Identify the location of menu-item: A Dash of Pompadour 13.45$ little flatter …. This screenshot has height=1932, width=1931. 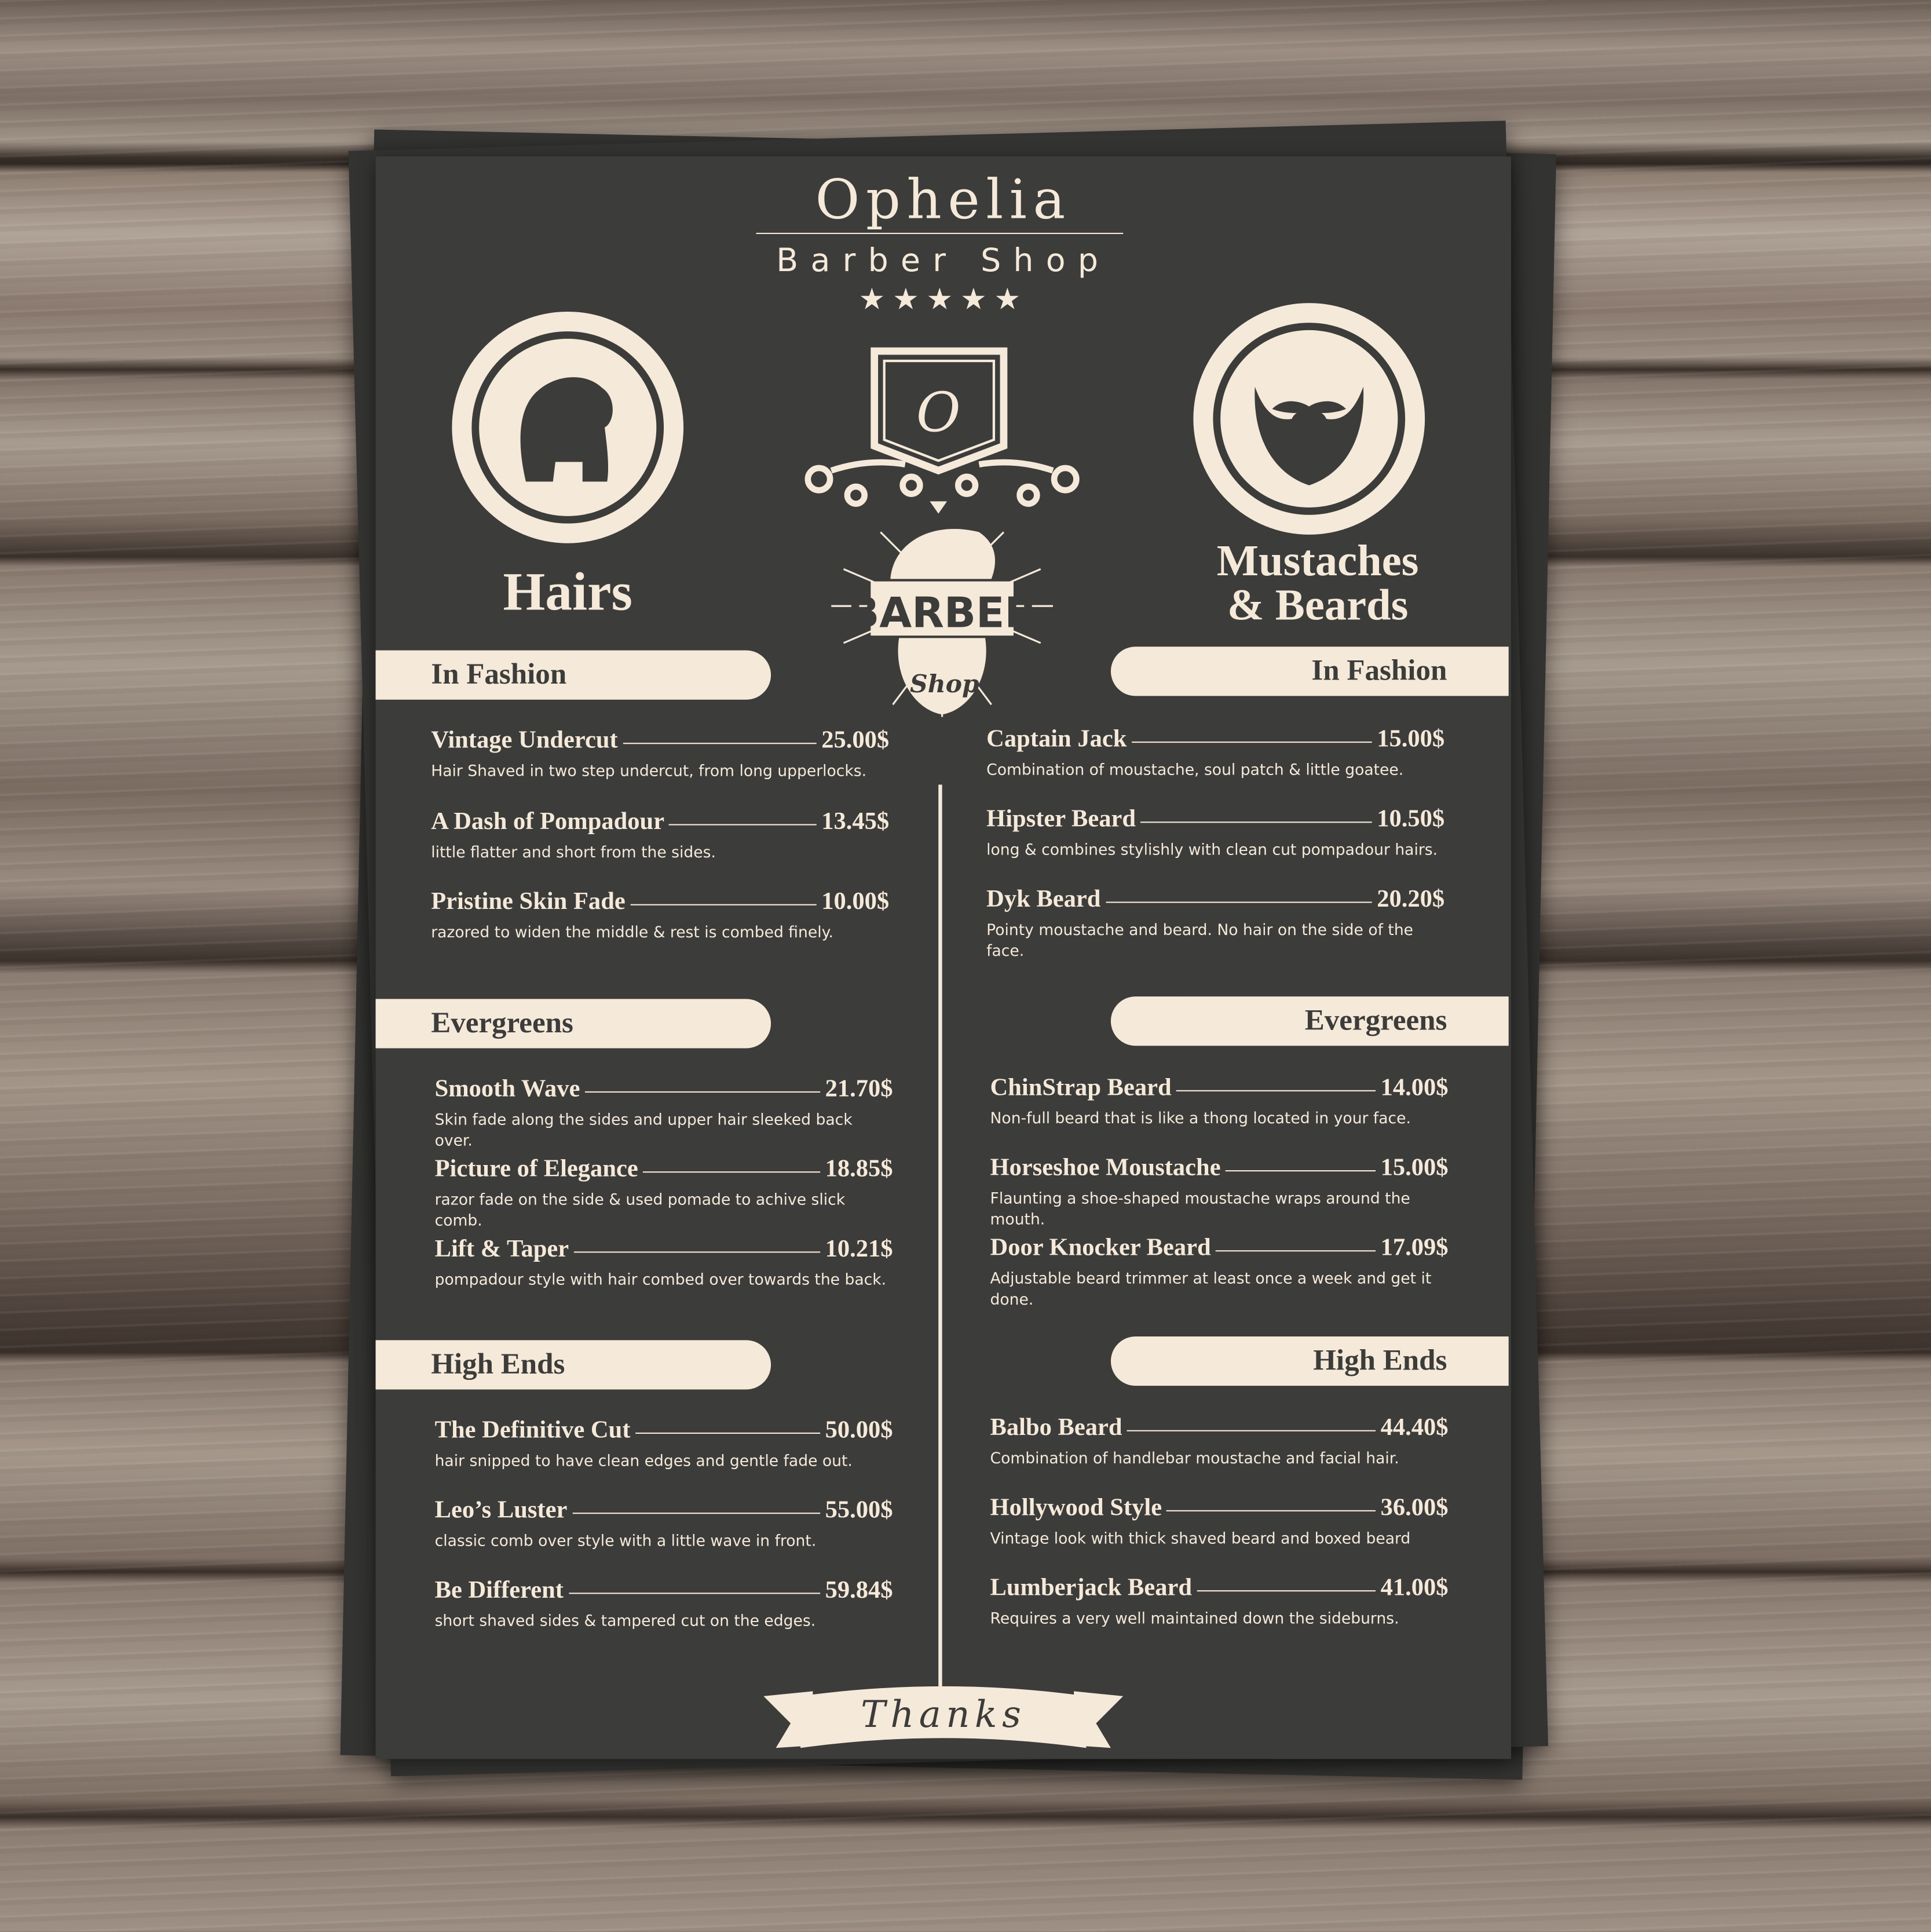
(660, 836).